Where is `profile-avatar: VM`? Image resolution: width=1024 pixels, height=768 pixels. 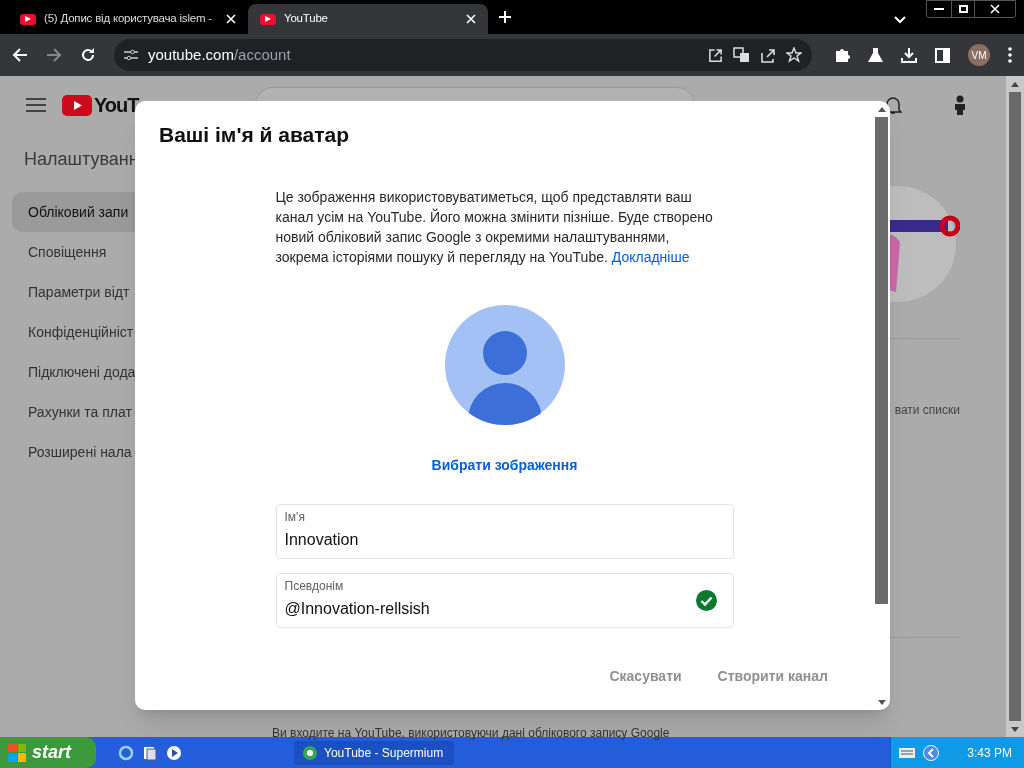
profile-avatar: VM is located at coordinates (979, 55).